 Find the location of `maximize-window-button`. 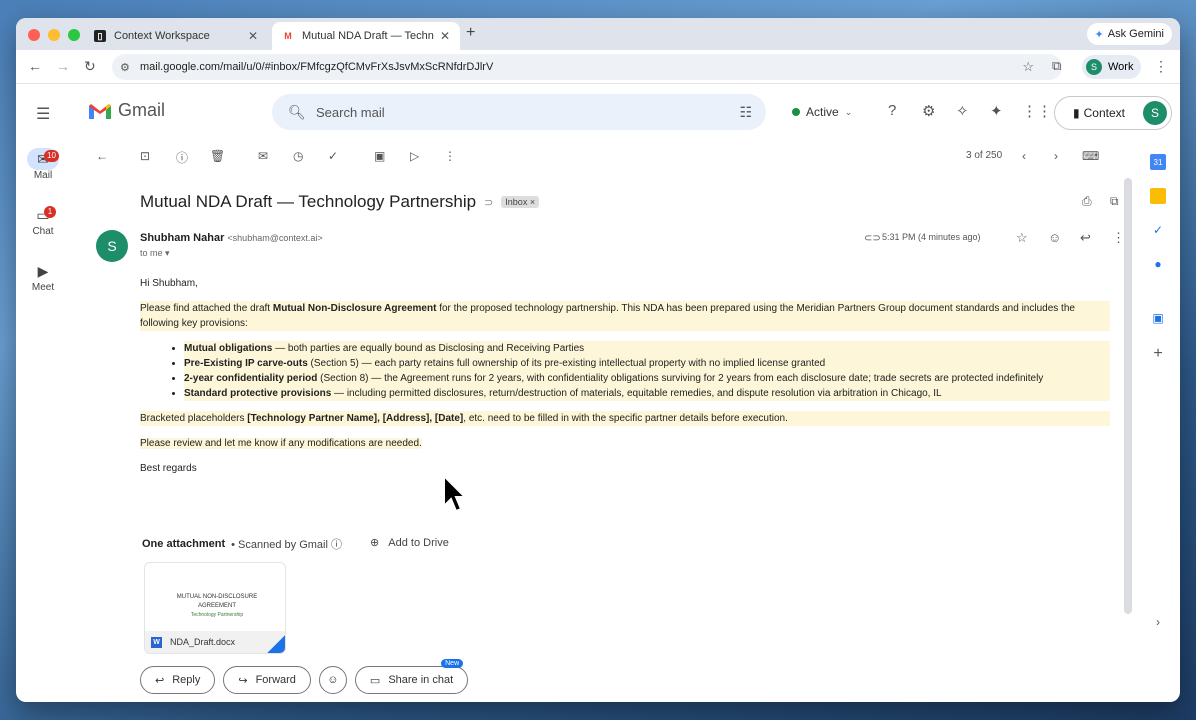

maximize-window-button is located at coordinates (74, 35).